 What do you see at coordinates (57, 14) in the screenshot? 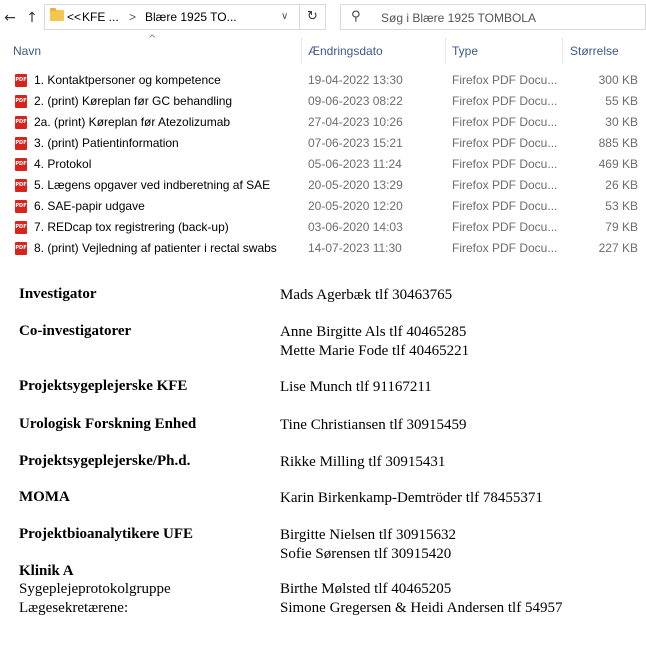
I see `folder-icon` at bounding box center [57, 14].